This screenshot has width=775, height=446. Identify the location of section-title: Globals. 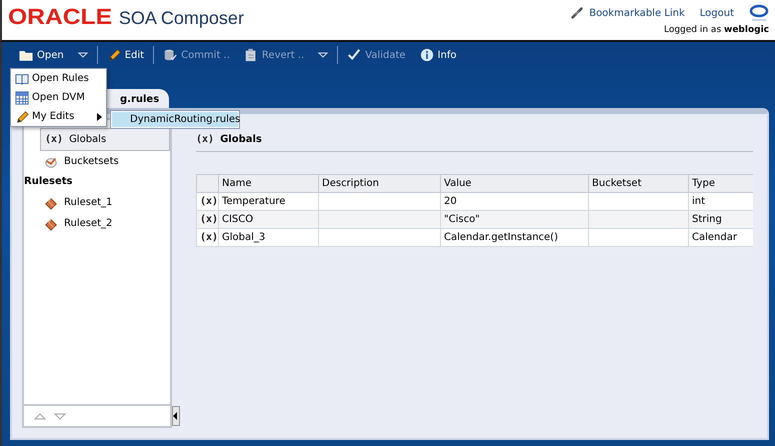
(241, 139).